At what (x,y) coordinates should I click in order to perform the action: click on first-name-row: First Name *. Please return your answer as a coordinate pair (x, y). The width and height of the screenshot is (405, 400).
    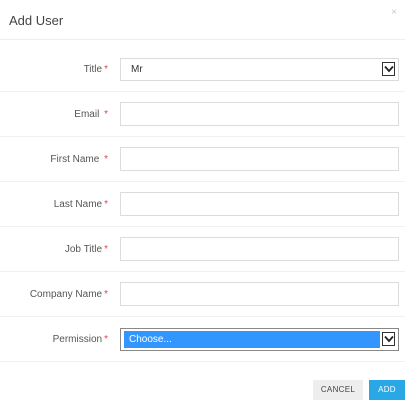
    Looking at the image, I should click on (202, 159).